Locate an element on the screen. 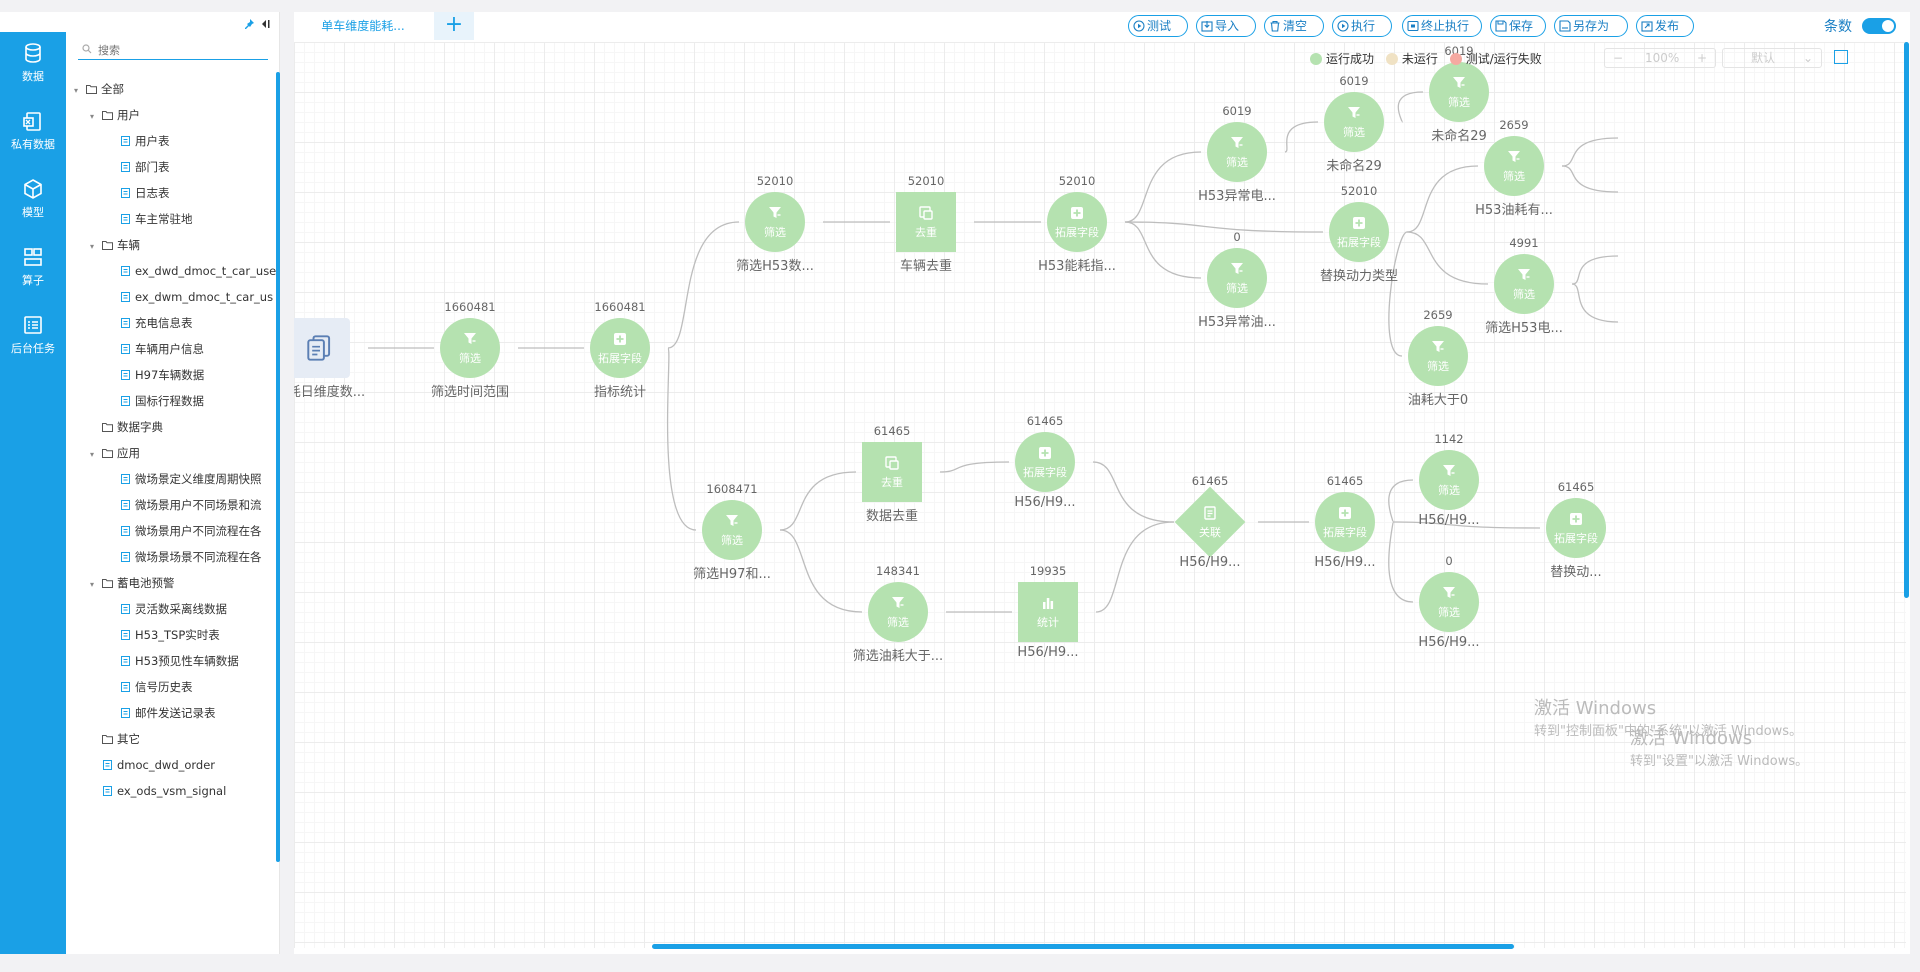 The height and width of the screenshot is (972, 1920). toolbar-button-1: 导入 is located at coordinates (1226, 26).